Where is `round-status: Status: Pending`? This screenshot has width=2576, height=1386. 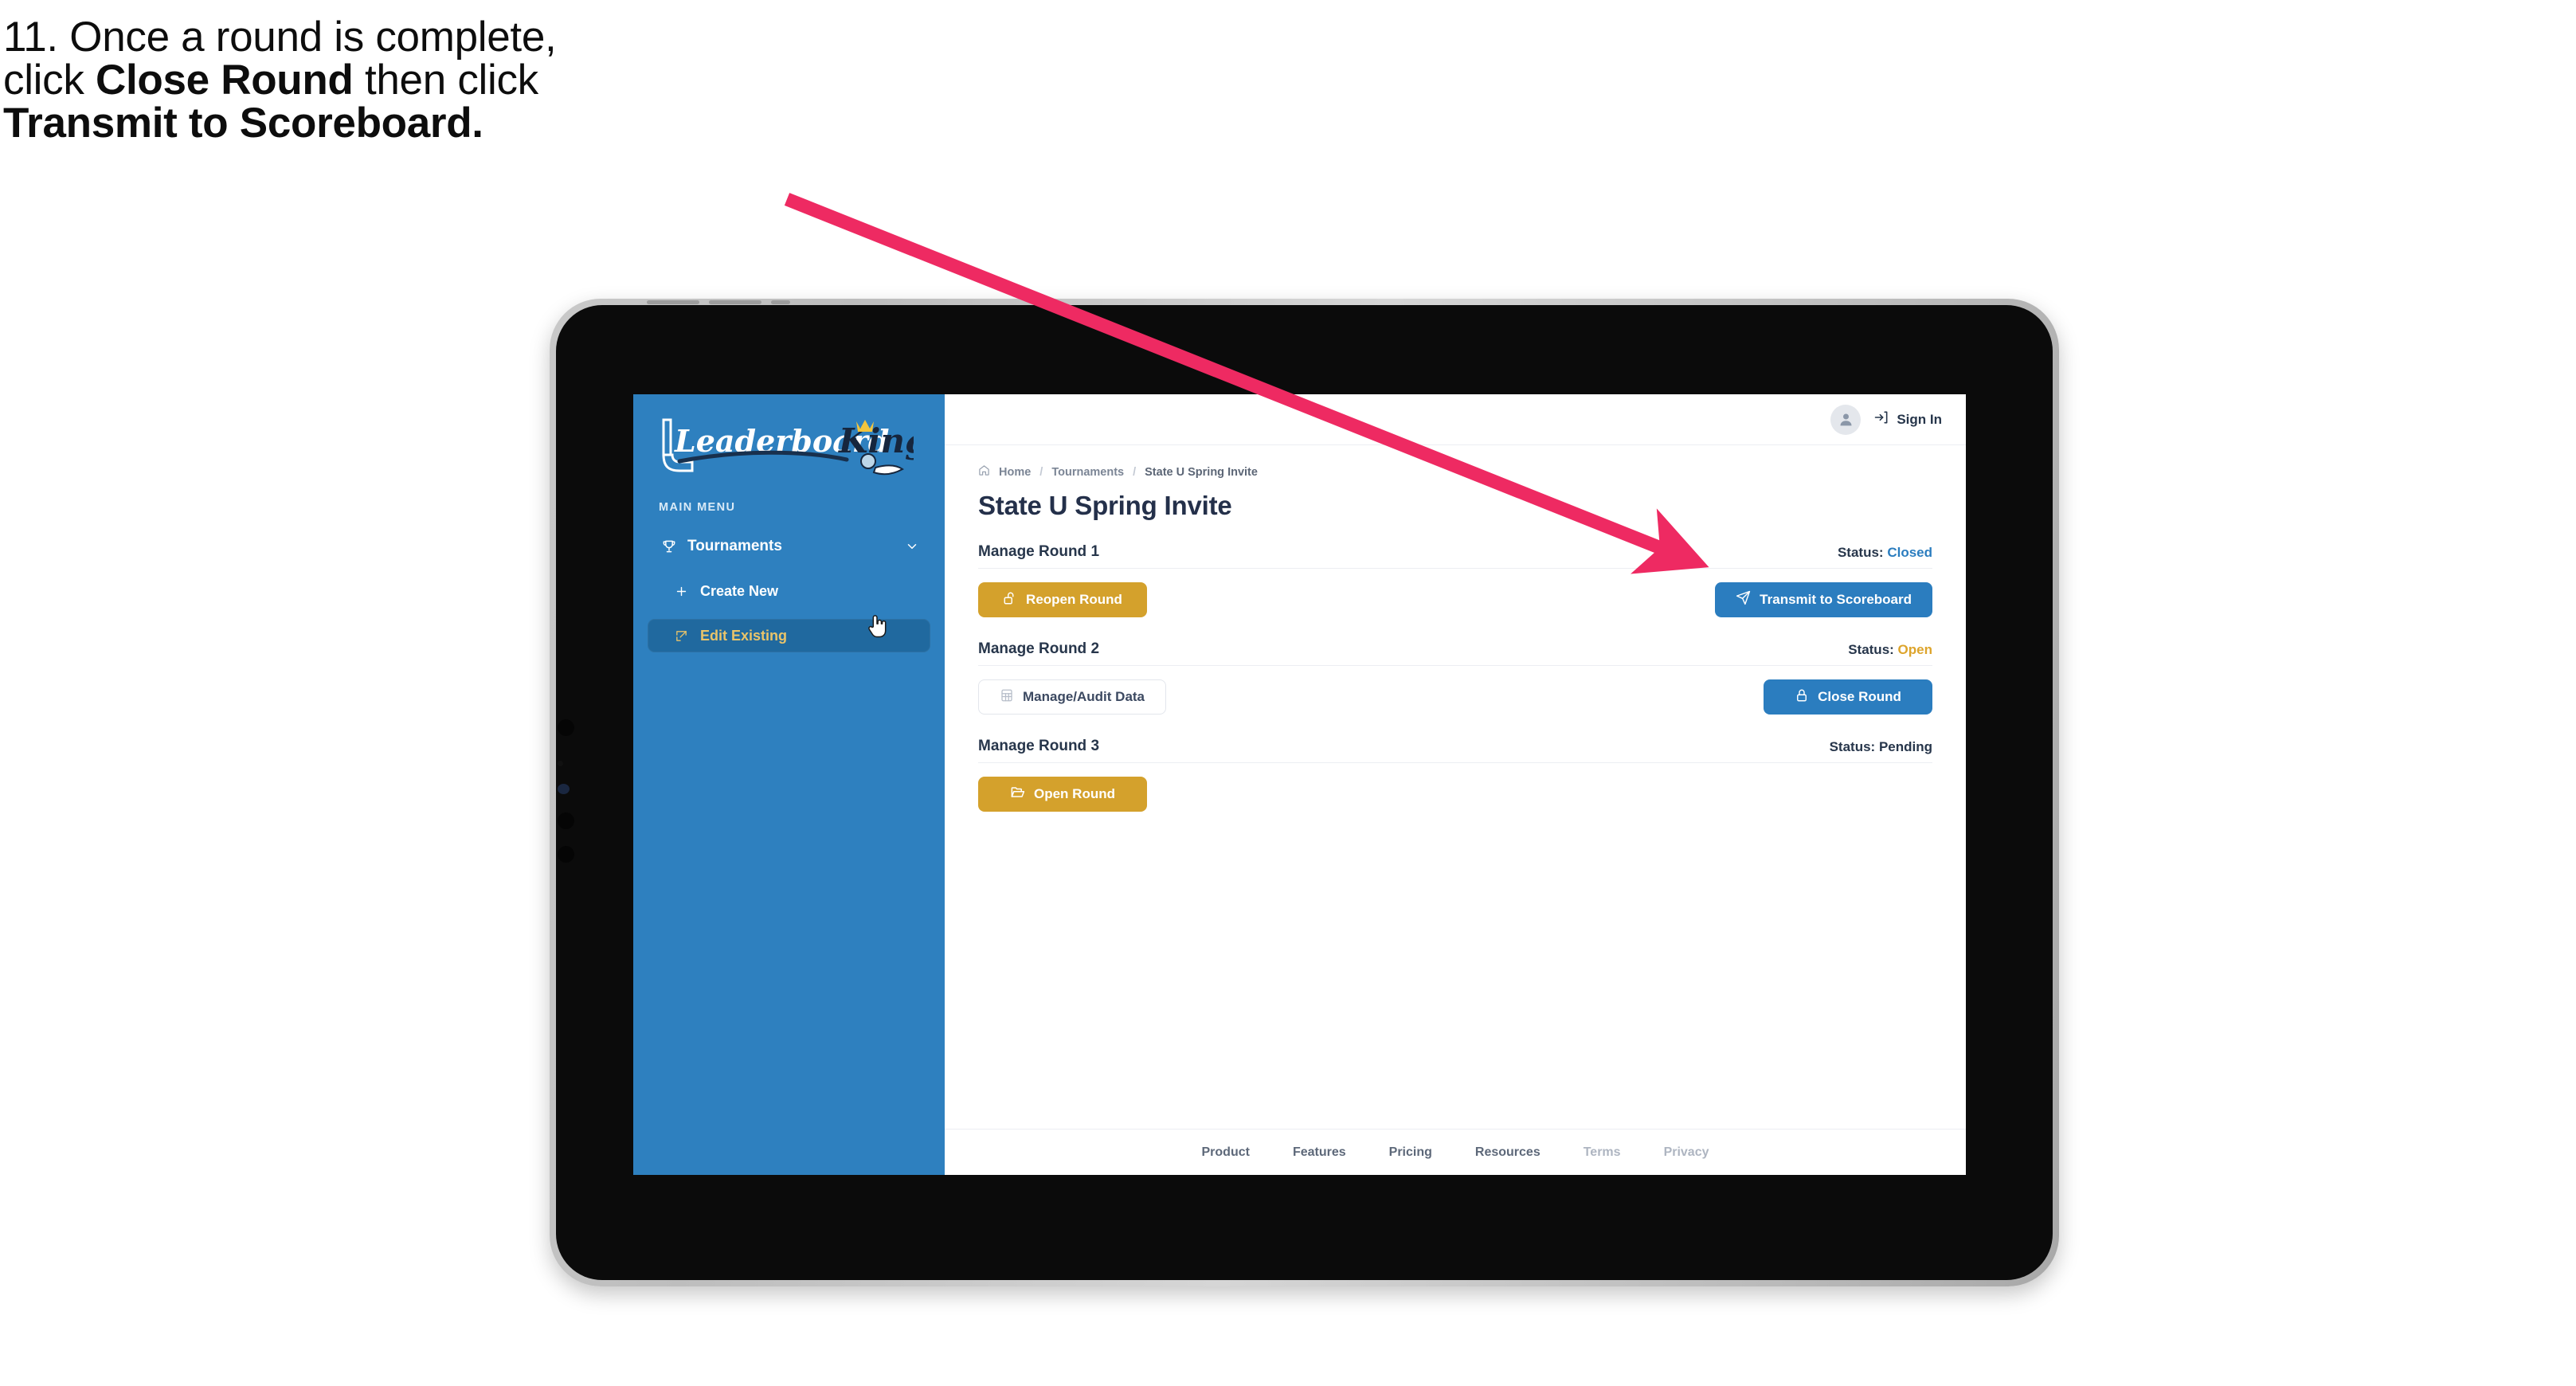
round-status: Status: Pending is located at coordinates (1881, 747).